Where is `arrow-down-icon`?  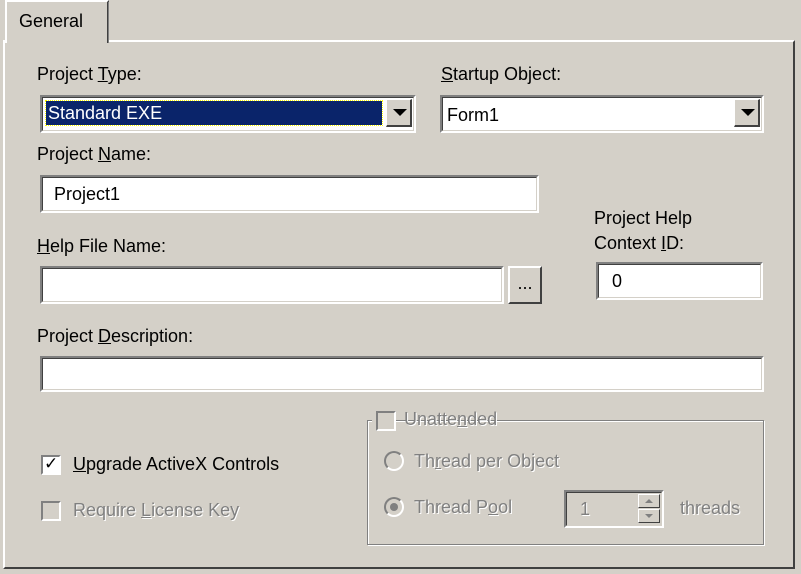 arrow-down-icon is located at coordinates (649, 516).